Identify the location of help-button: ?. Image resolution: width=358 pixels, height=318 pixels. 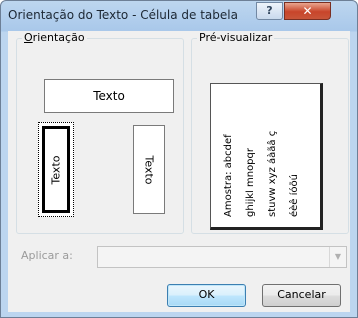
(269, 11).